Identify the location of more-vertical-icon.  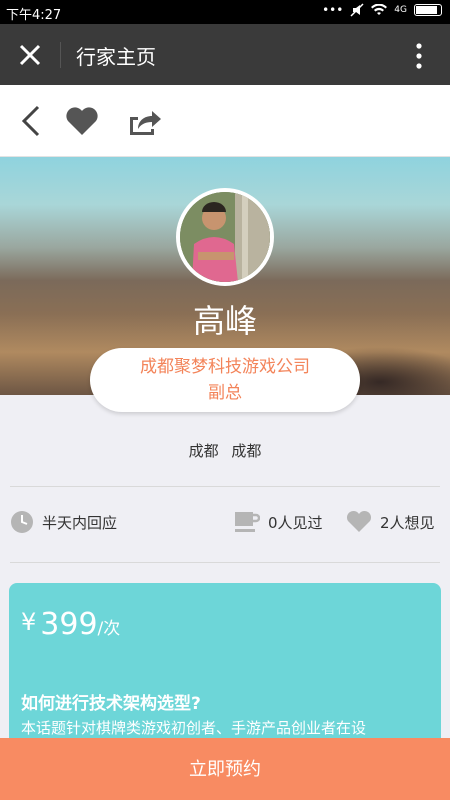
(419, 56).